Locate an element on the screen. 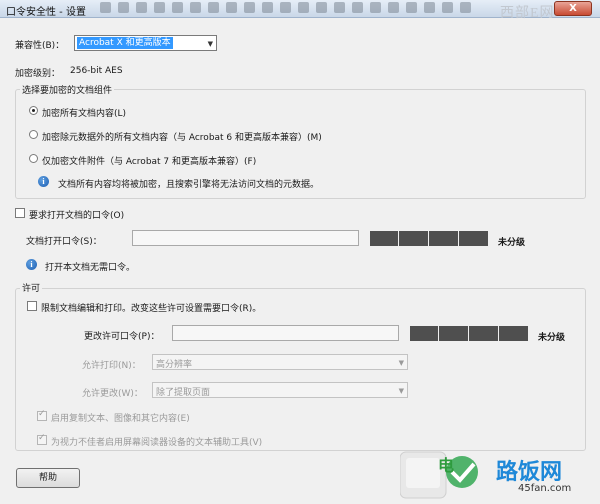  restrict-editing-checkbox is located at coordinates (32, 306).